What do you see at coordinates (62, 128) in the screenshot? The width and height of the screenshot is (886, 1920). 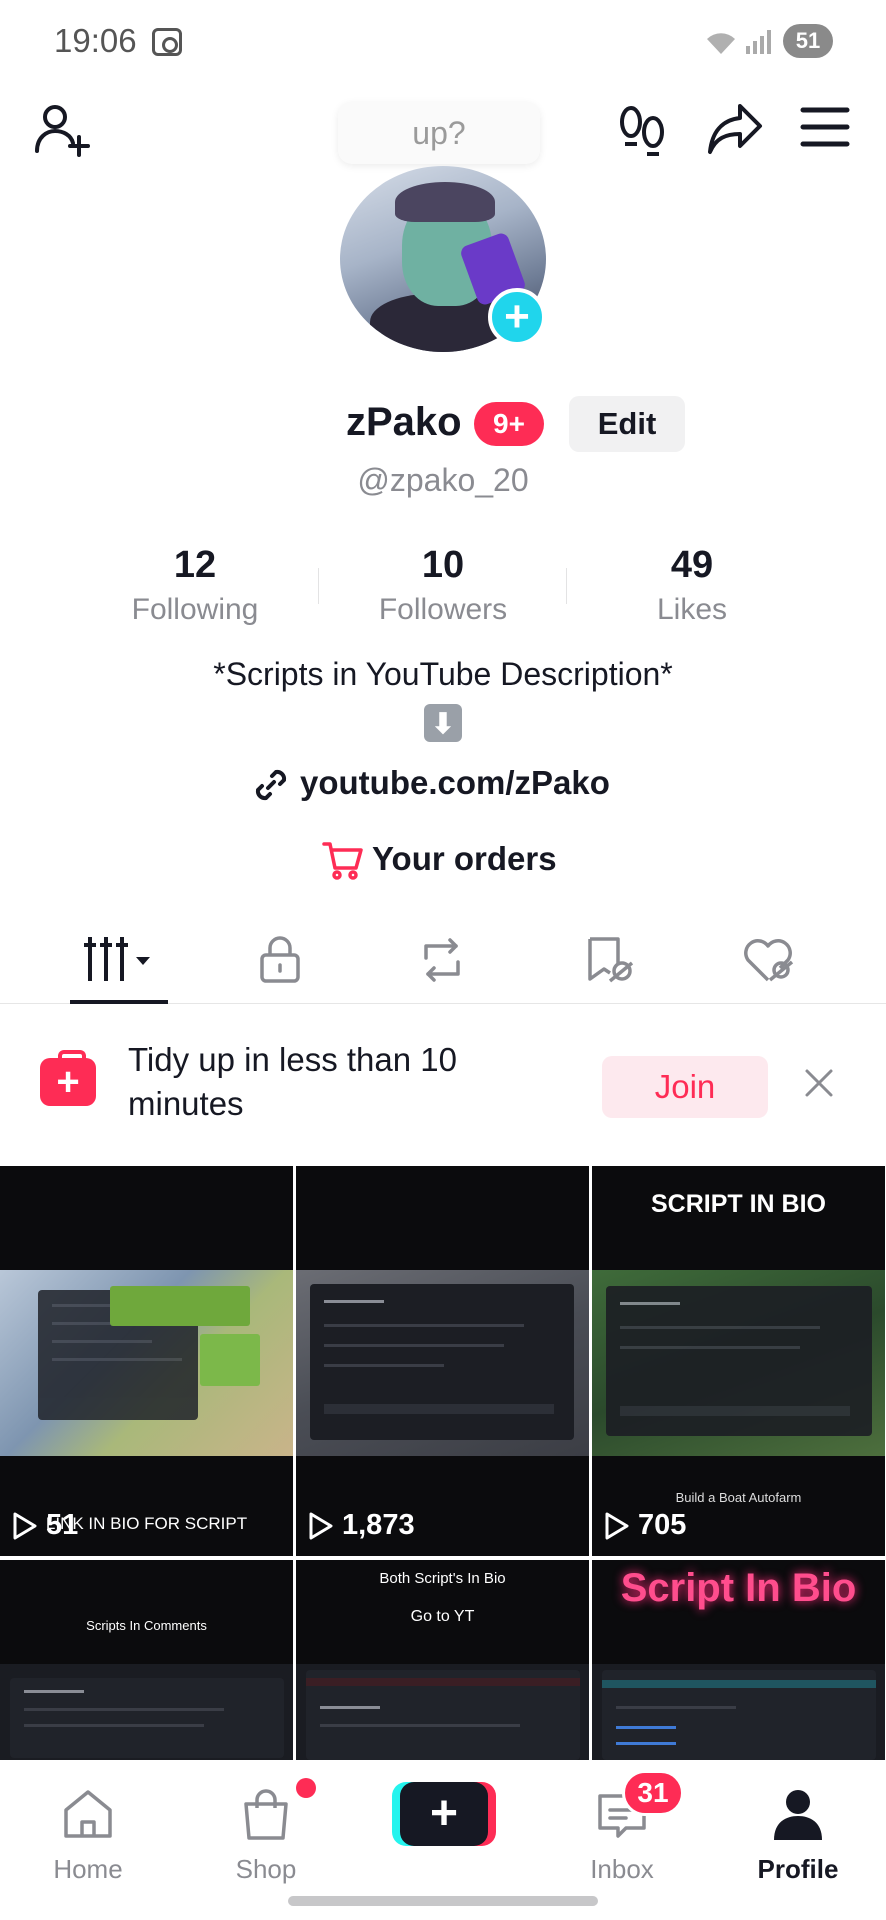 I see `add-friend-icon` at bounding box center [62, 128].